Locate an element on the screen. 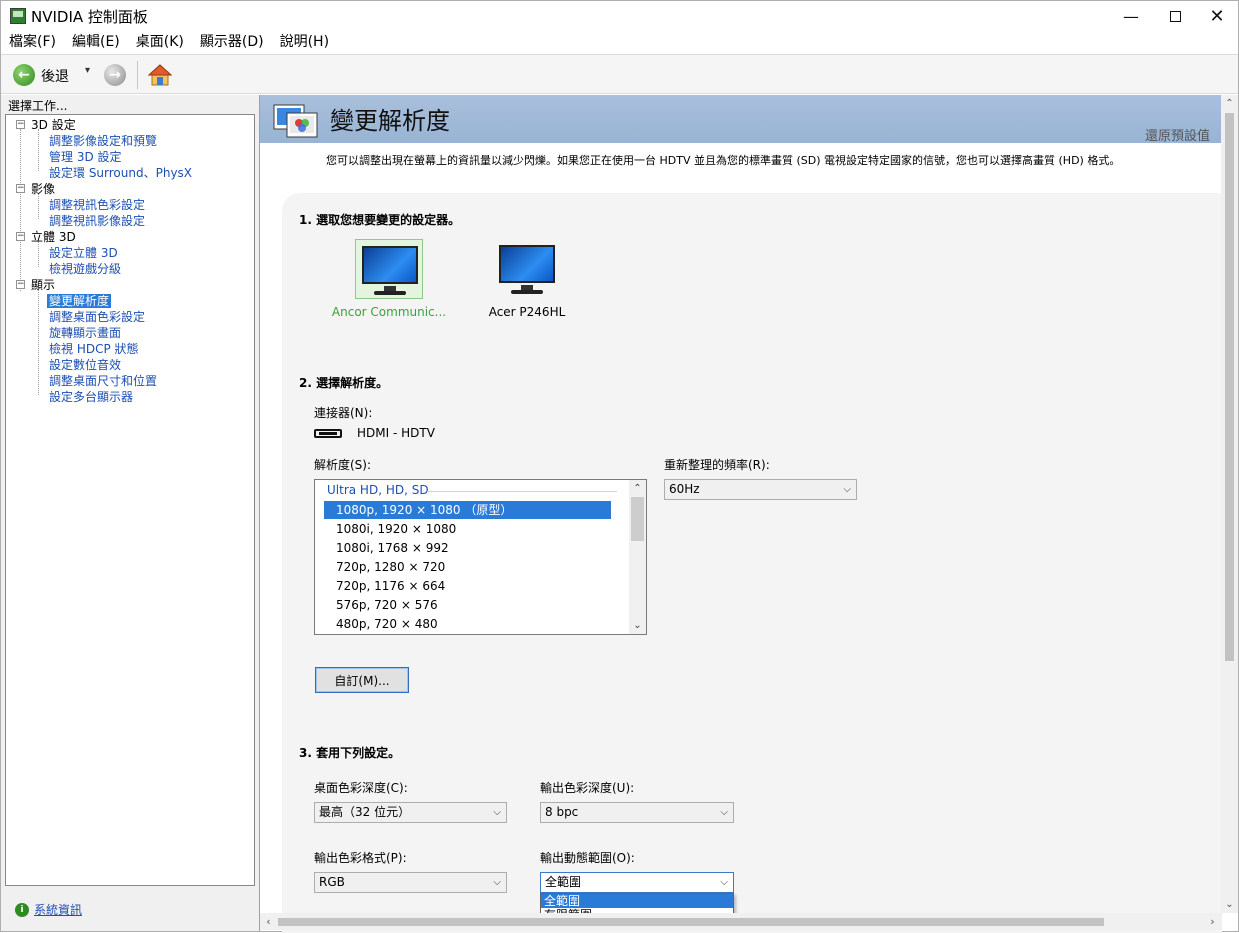 The height and width of the screenshot is (933, 1239). content-horizontal-scrollbar: ‹ › is located at coordinates (741, 921).